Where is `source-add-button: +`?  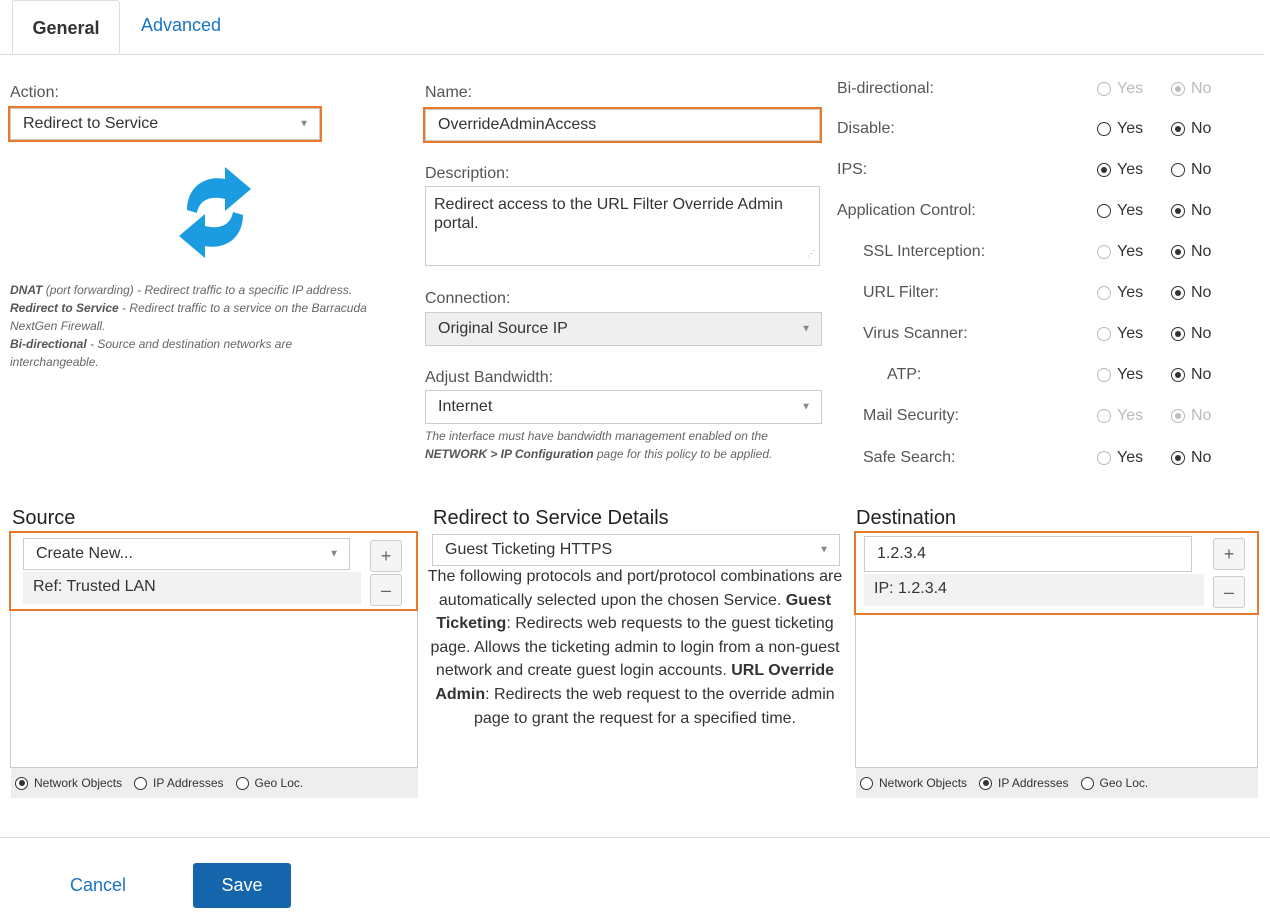
source-add-button: + is located at coordinates (386, 556).